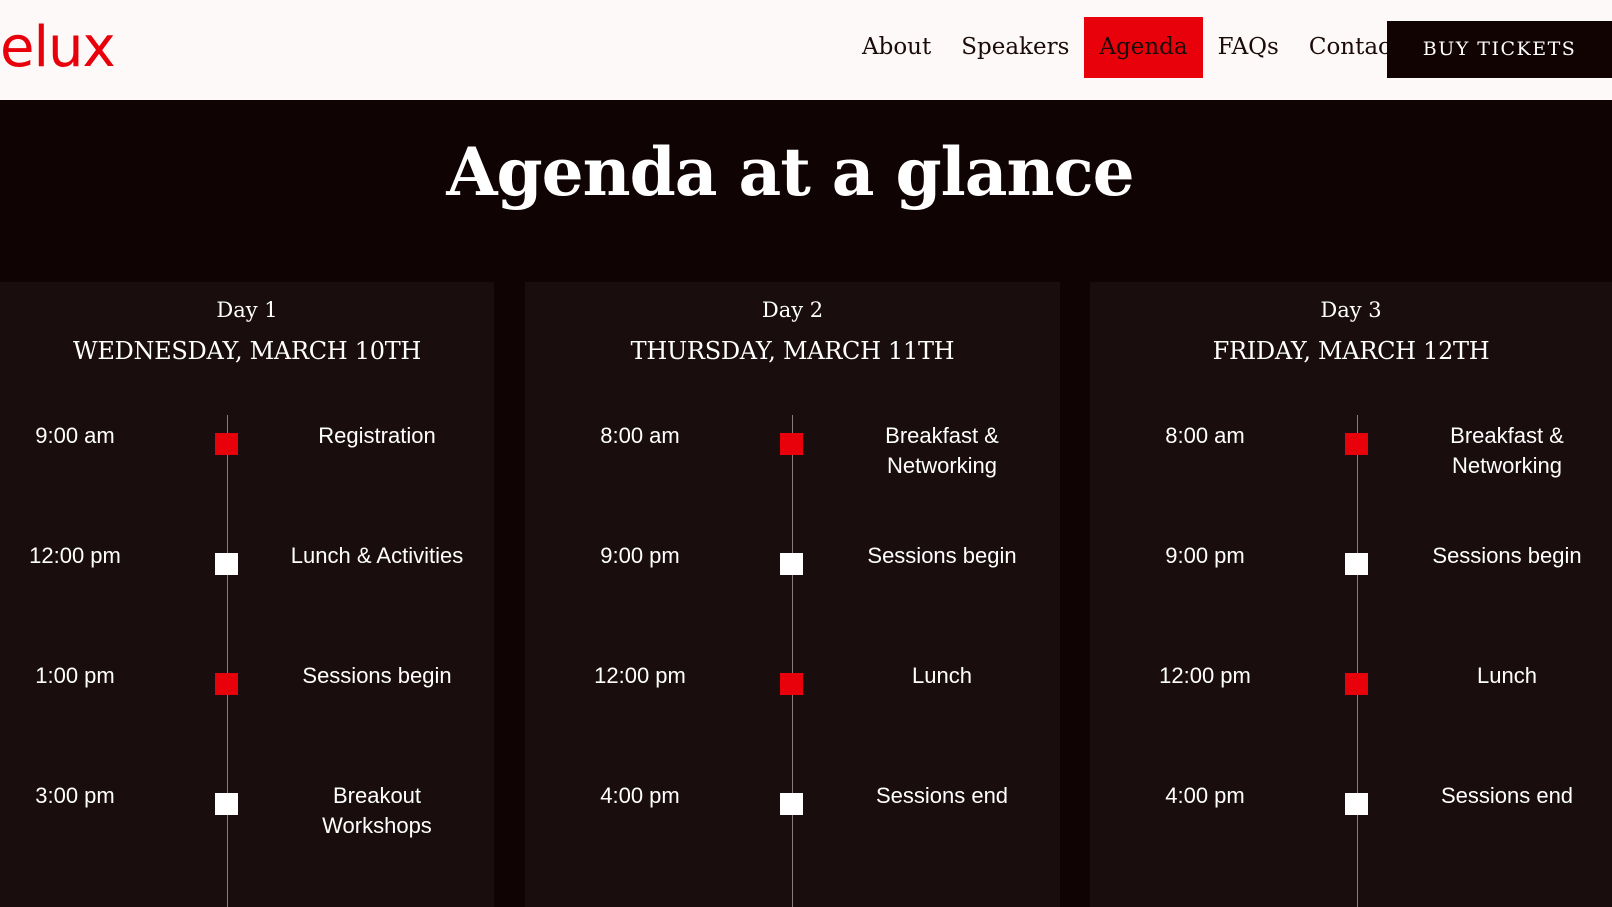 The image size is (1612, 907). Describe the element at coordinates (1248, 47) in the screenshot. I see `nav-faqs: FAQs` at that location.